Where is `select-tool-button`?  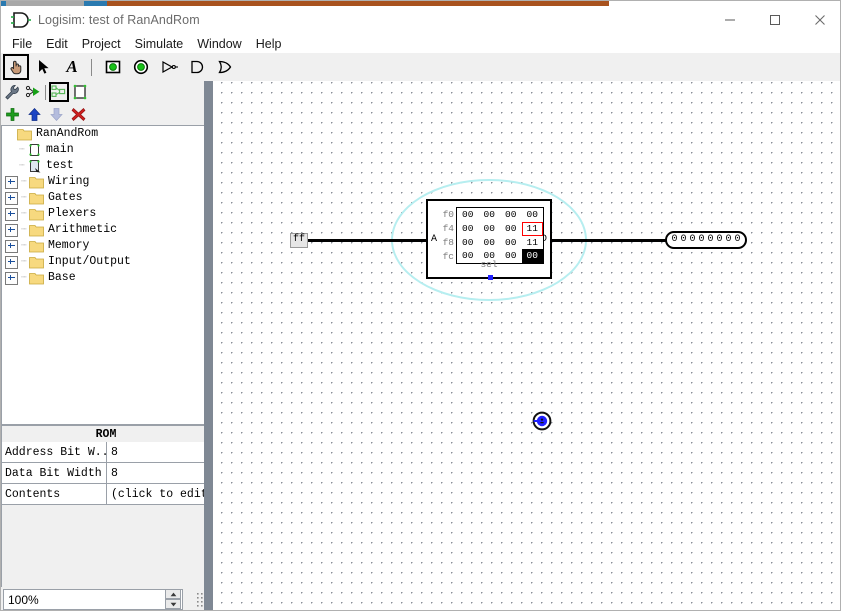
select-tool-button is located at coordinates (44, 67).